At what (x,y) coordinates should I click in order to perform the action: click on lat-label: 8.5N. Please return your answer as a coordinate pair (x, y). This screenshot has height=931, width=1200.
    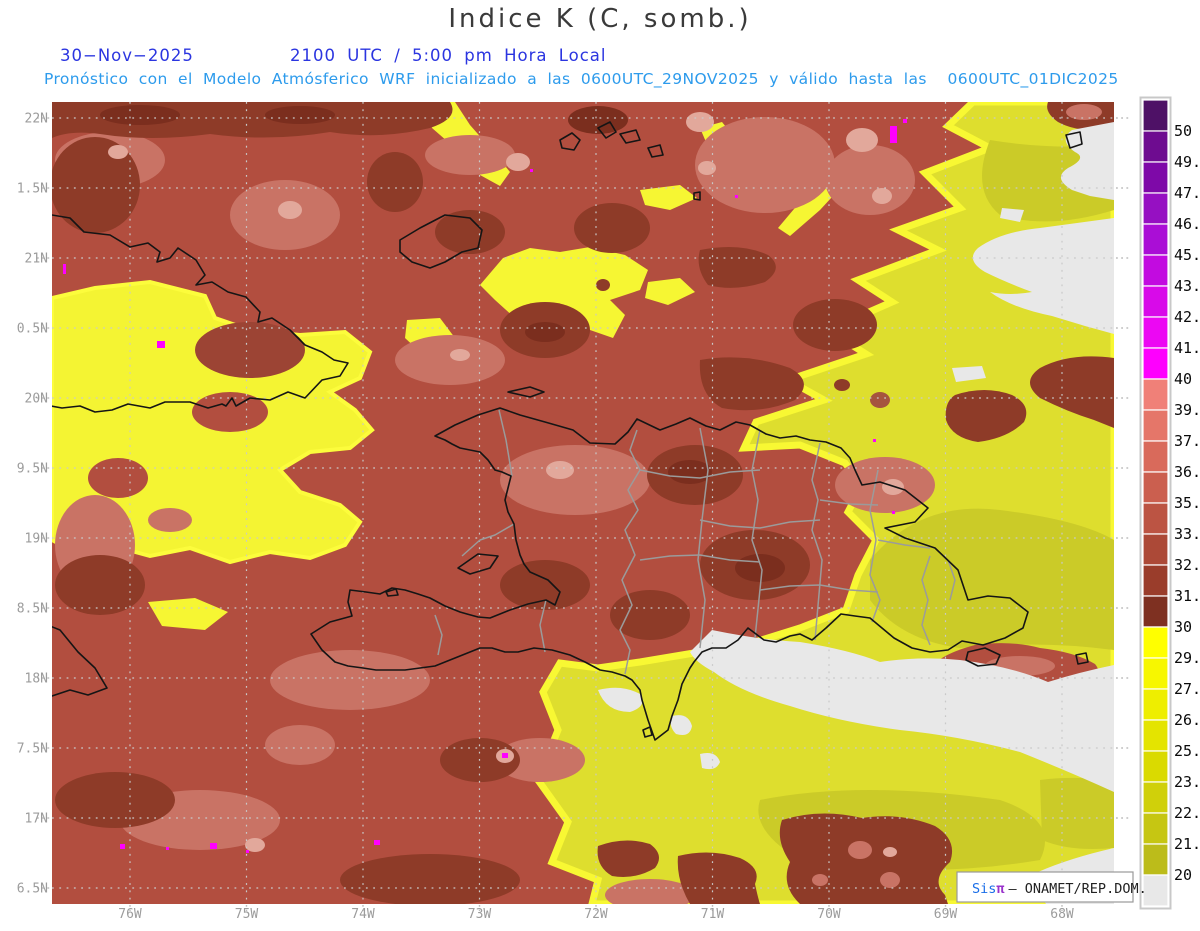
    Looking at the image, I should click on (32, 609).